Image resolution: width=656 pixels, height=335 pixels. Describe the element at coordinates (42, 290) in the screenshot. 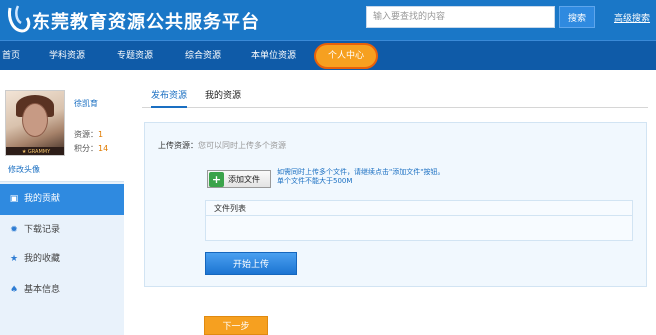

I see `sidebar-item-label: 基本信息` at that location.